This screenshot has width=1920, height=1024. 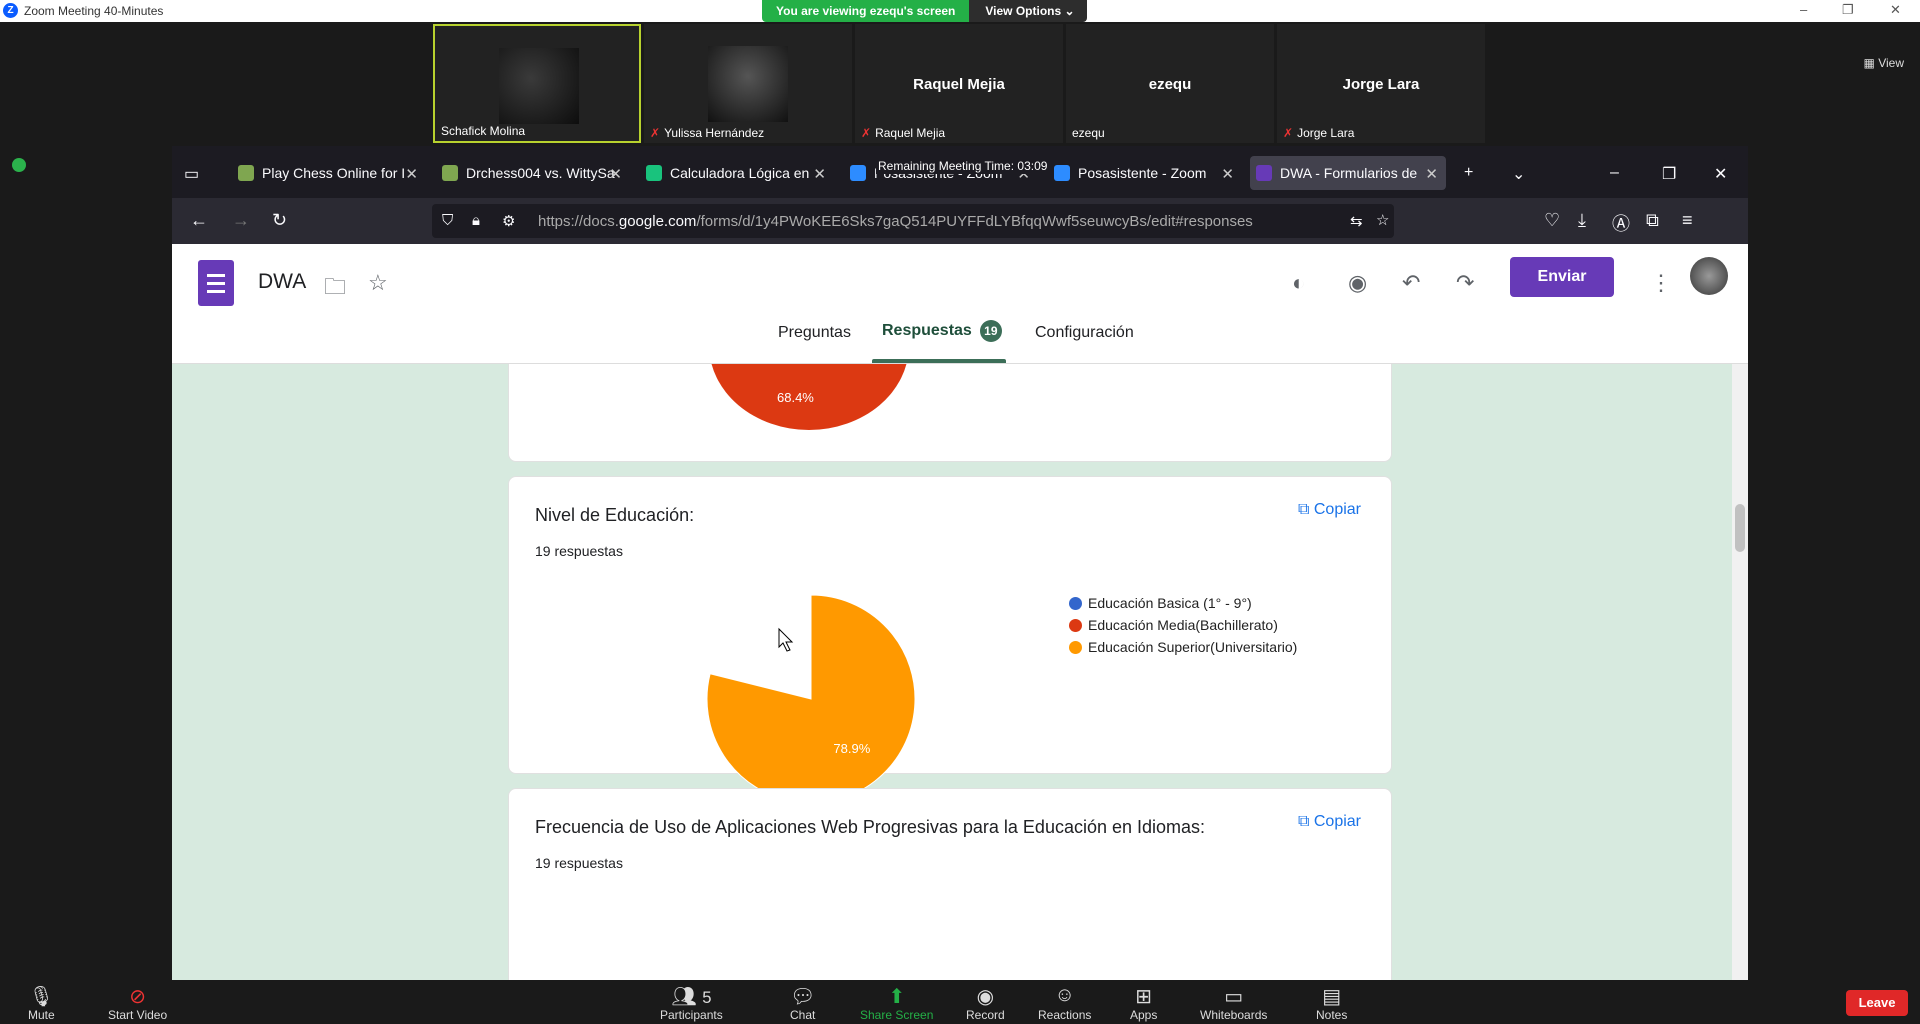 I want to click on menu-icon: ≡, so click(x=1687, y=220).